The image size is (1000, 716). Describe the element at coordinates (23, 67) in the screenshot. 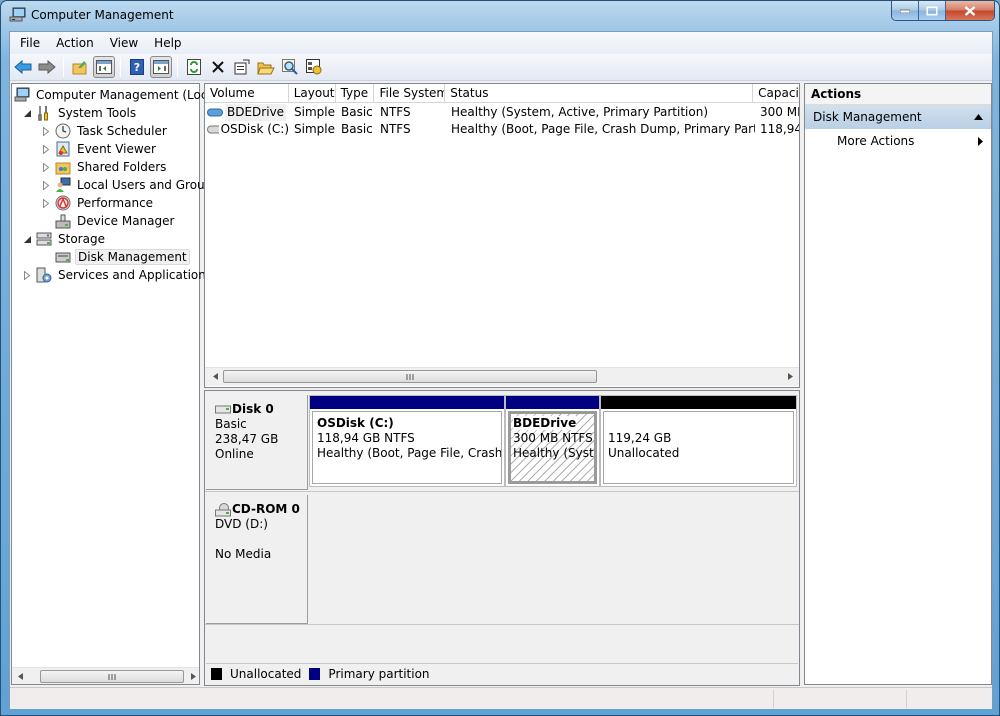

I see `back-button` at that location.